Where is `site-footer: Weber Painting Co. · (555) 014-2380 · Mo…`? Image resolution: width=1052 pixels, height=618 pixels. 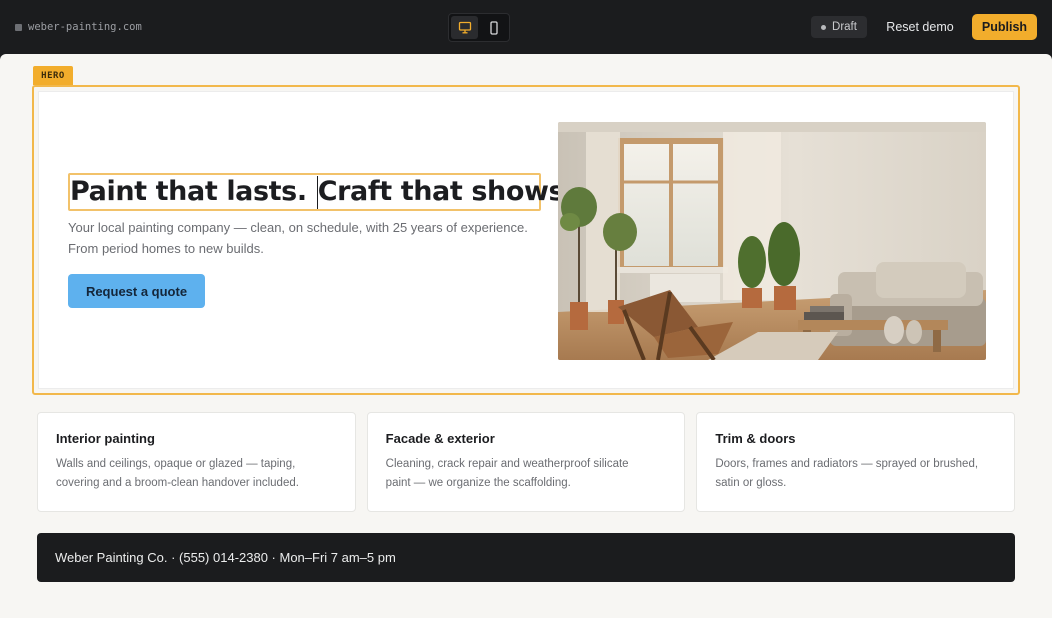
site-footer: Weber Painting Co. · (555) 014-2380 · Mo… is located at coordinates (526, 557).